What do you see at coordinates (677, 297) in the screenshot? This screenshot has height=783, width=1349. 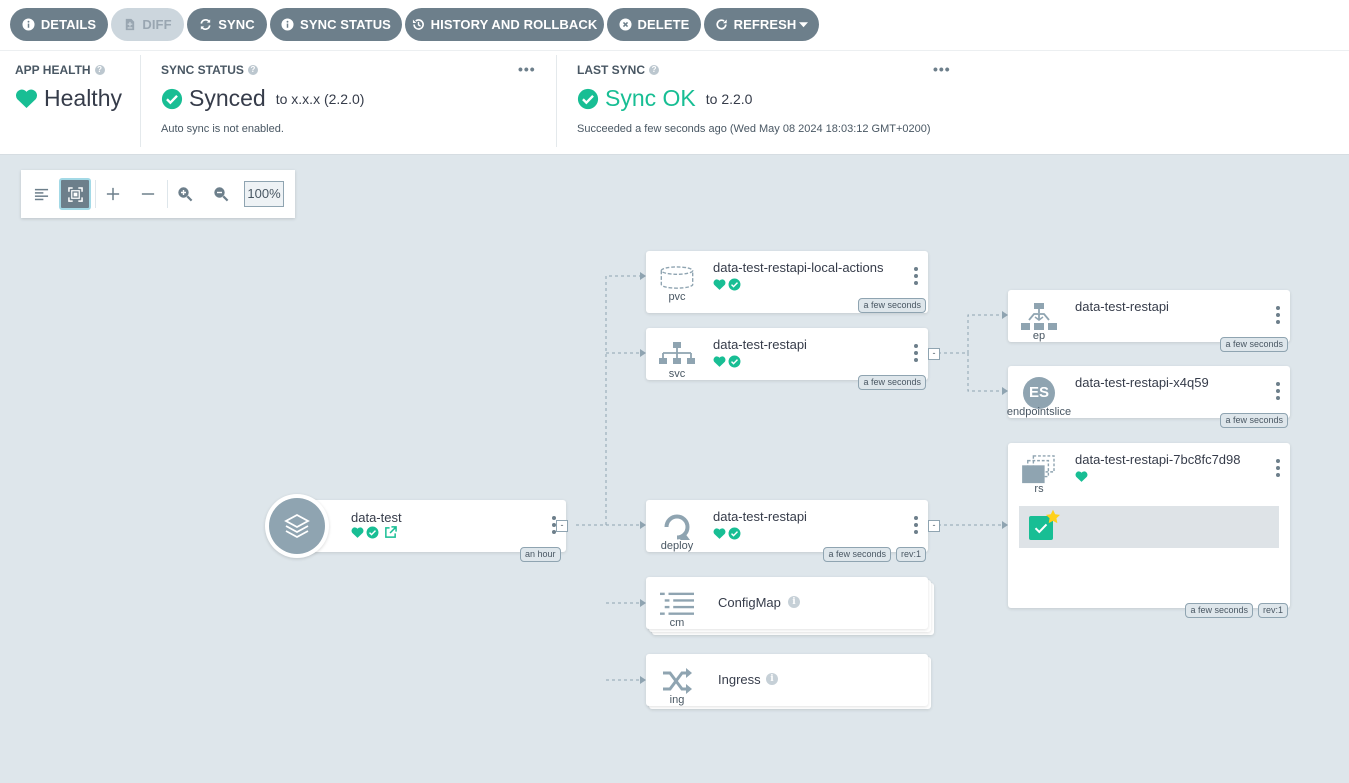 I see `node-kind: pvc` at bounding box center [677, 297].